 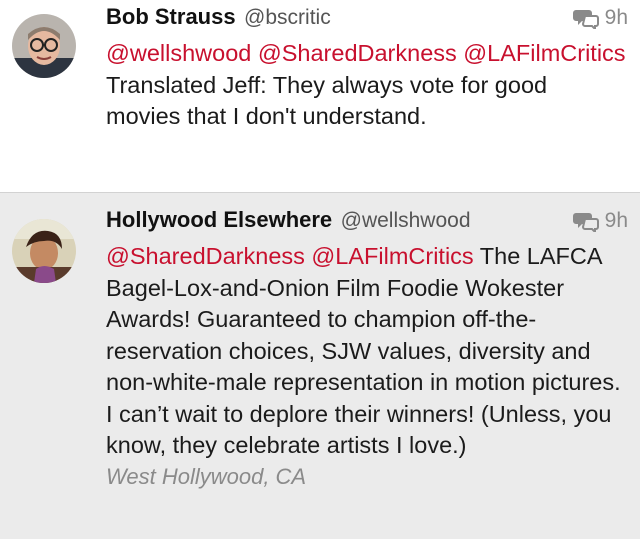 What do you see at coordinates (171, 16) in the screenshot?
I see `author-name: Bob Strauss` at bounding box center [171, 16].